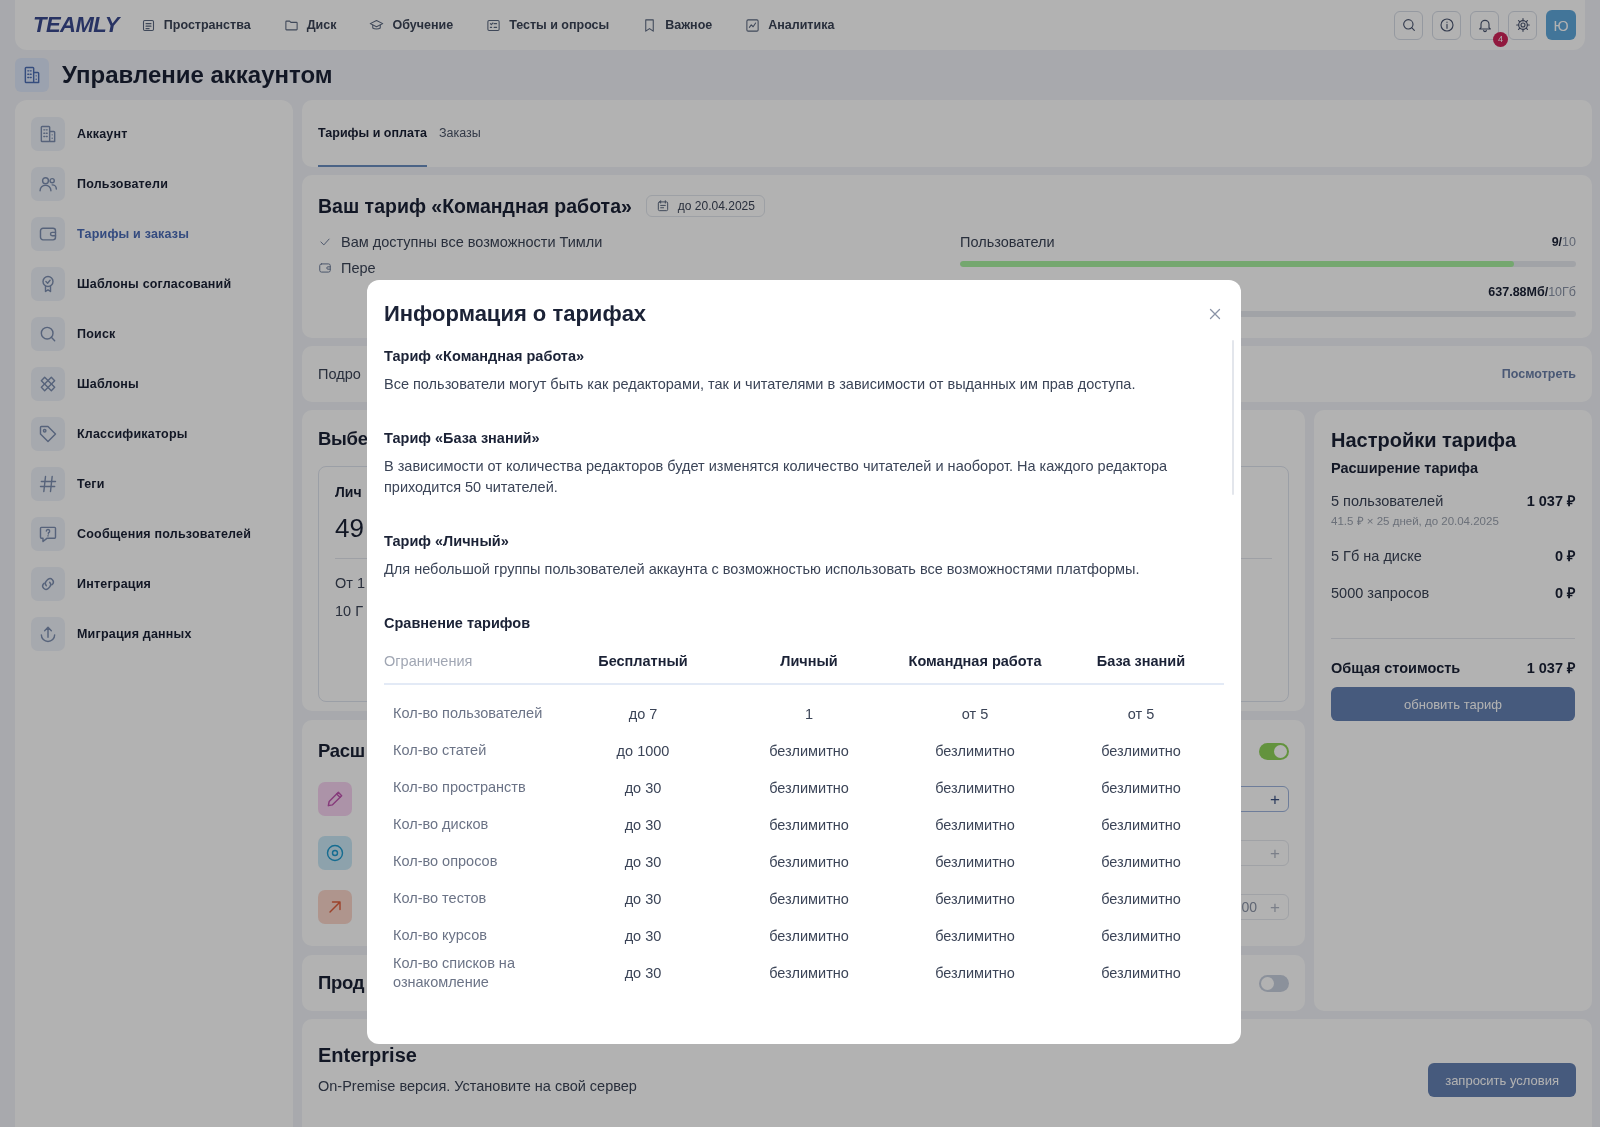  I want to click on section-title: Прод, so click(341, 983).